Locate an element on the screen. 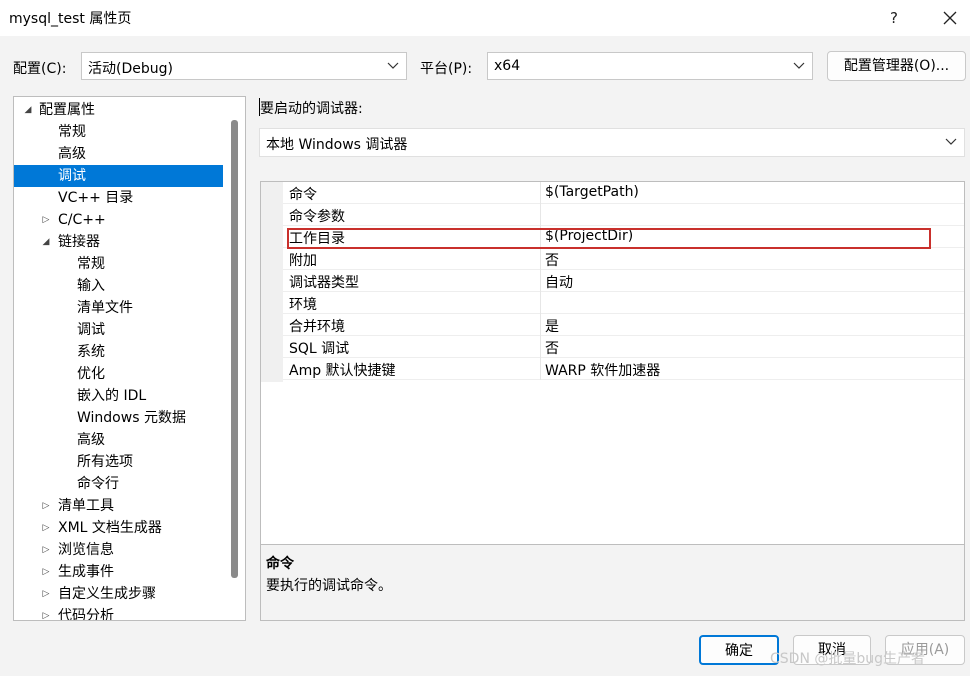  grid-row-command-args: 命令参数 is located at coordinates (623, 215).